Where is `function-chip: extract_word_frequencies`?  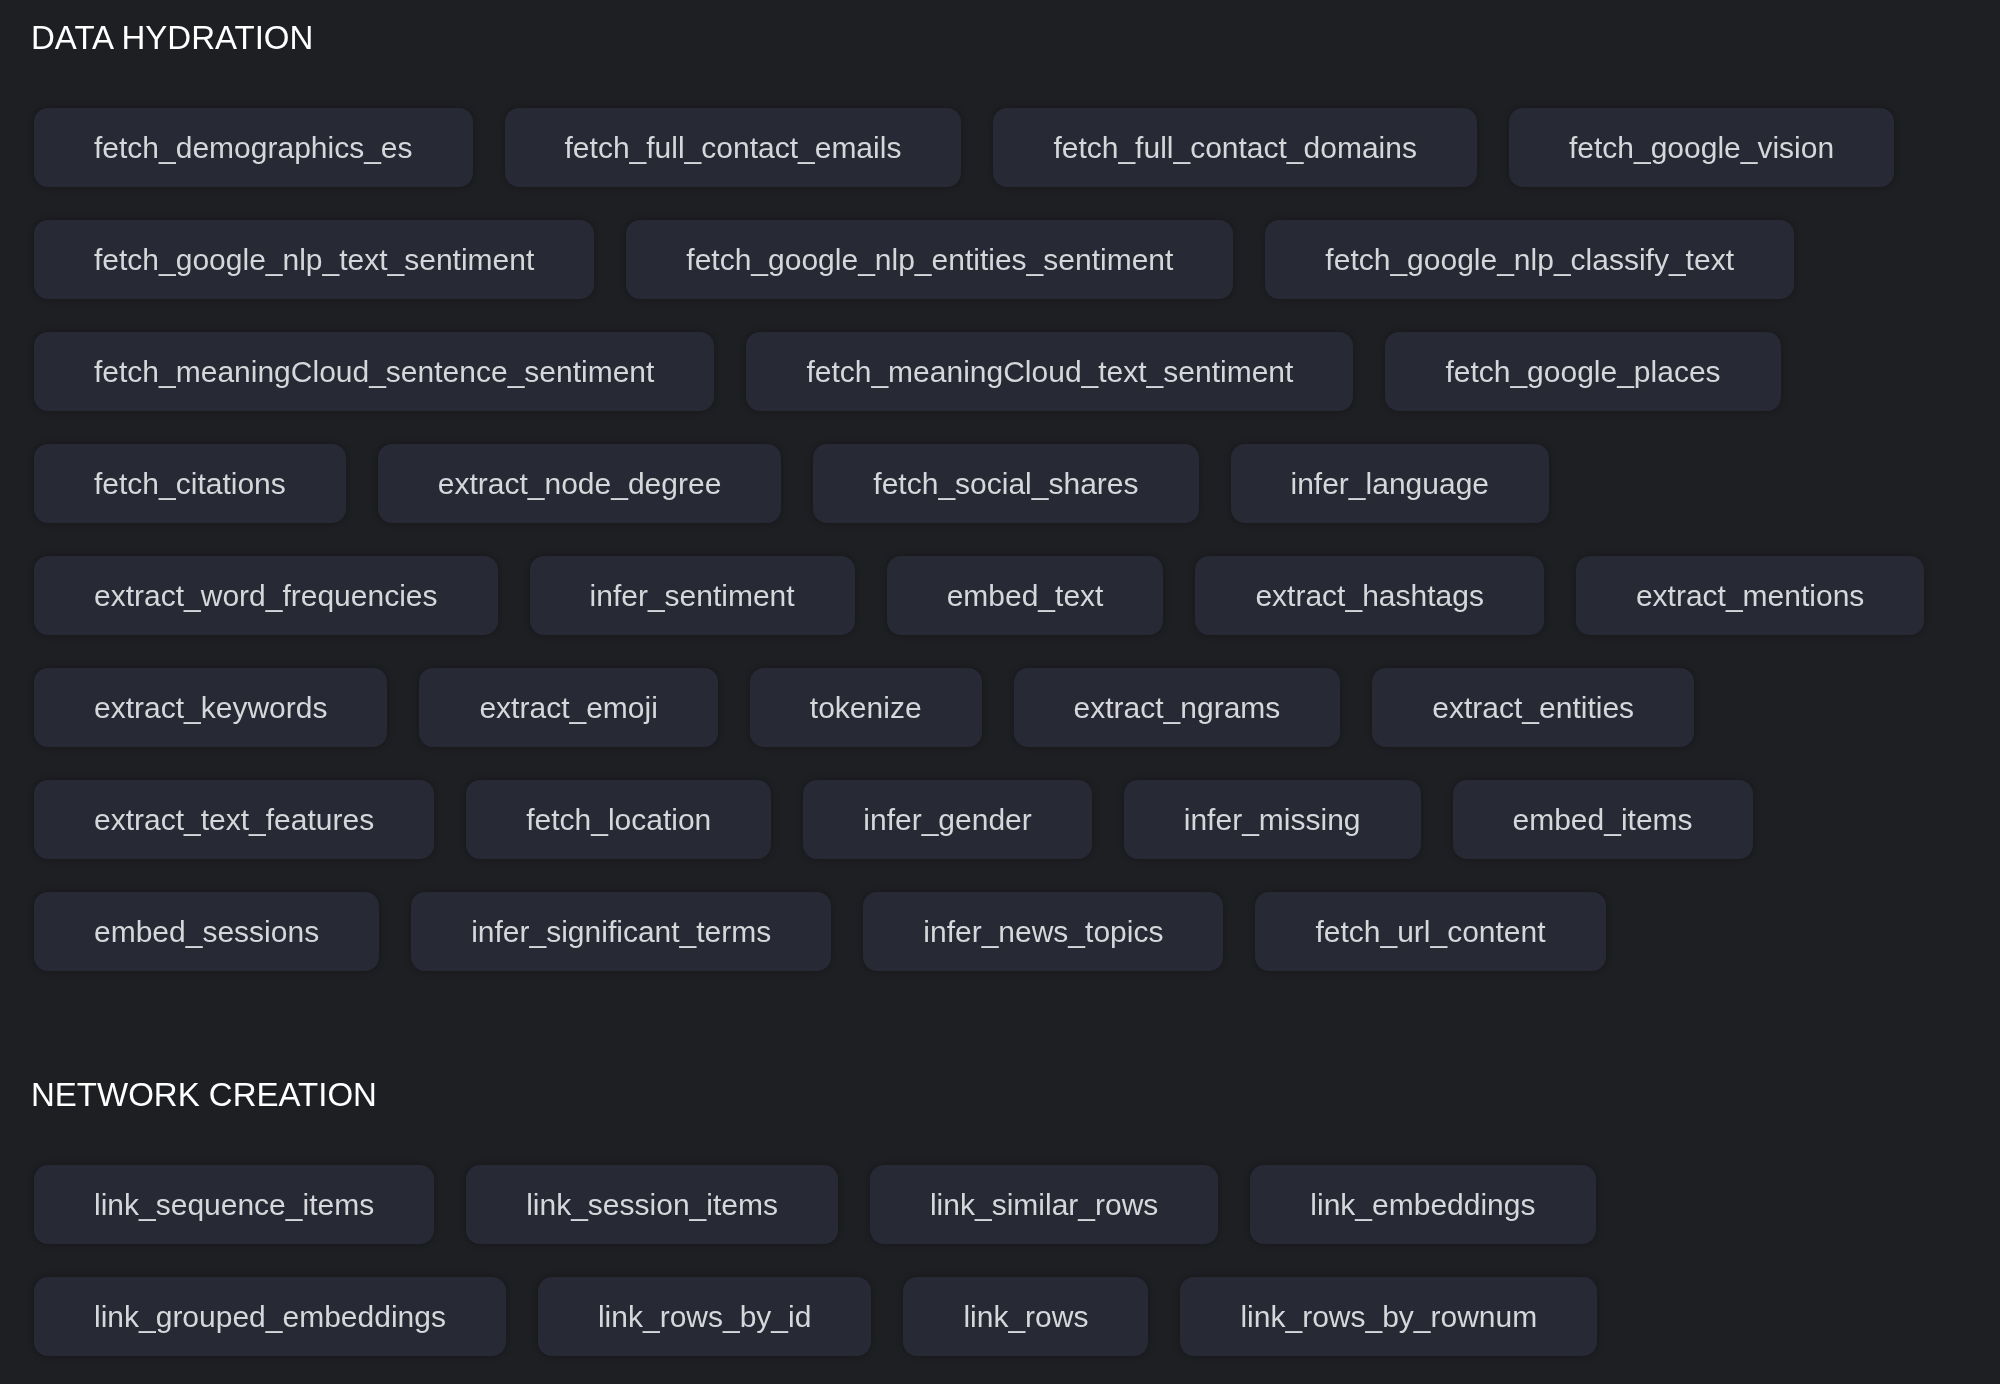 function-chip: extract_word_frequencies is located at coordinates (266, 595).